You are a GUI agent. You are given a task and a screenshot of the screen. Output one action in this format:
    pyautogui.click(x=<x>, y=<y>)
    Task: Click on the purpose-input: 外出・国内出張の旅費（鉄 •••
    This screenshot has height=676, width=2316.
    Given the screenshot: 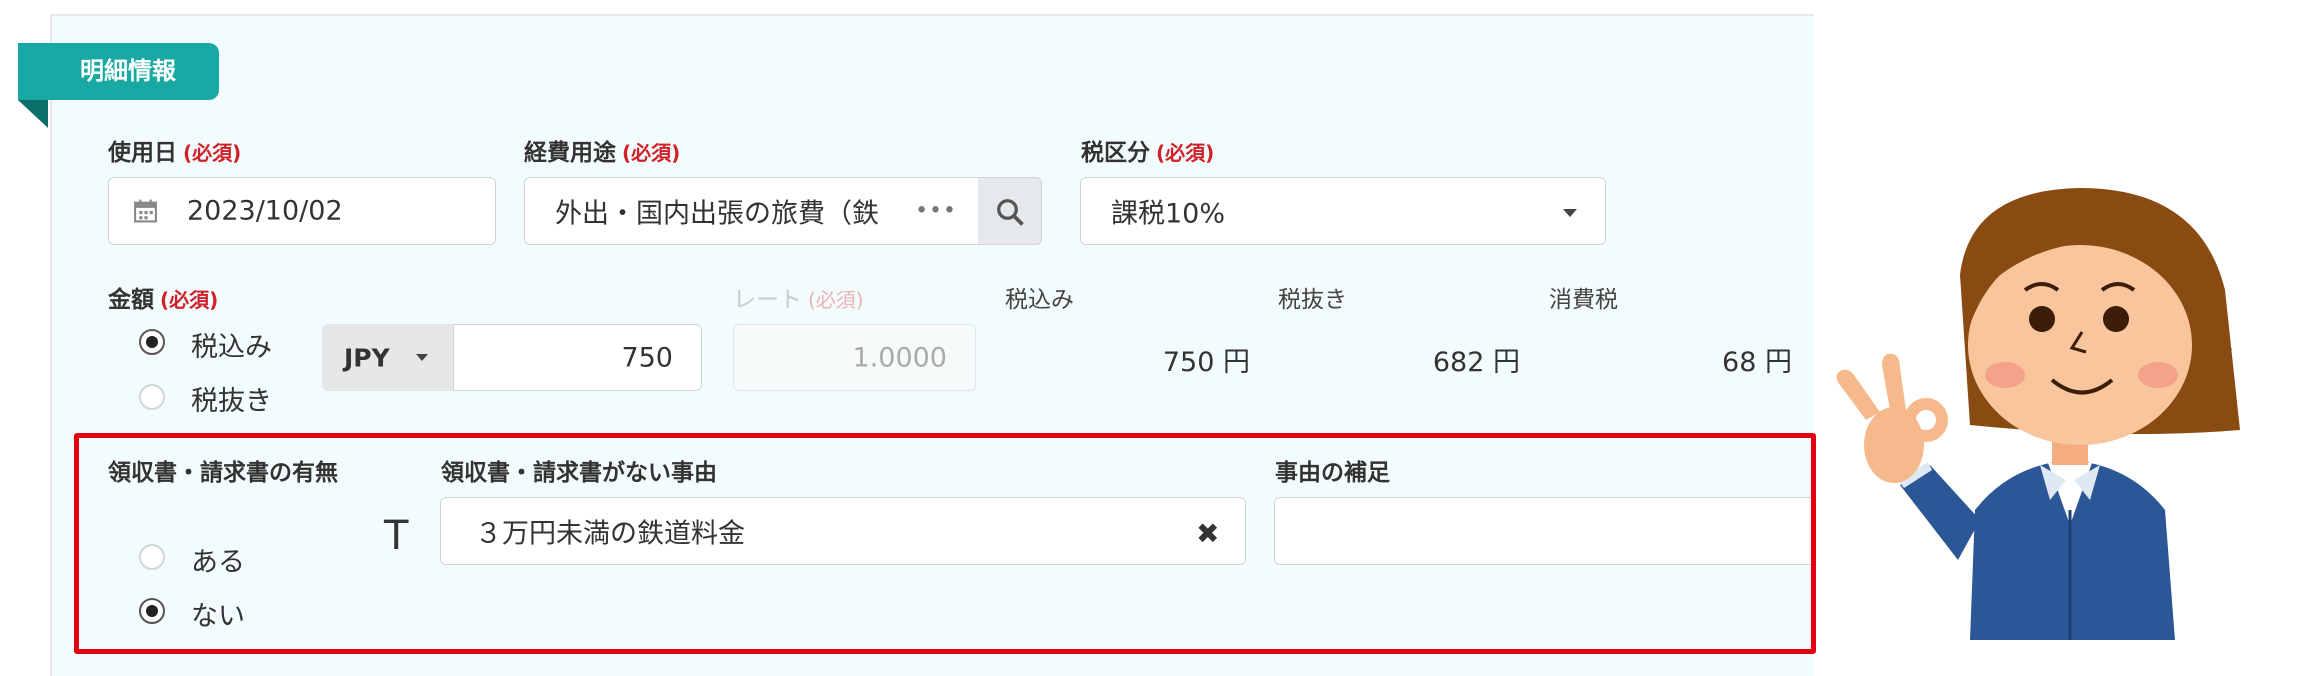 What is the action you would take?
    pyautogui.click(x=752, y=211)
    